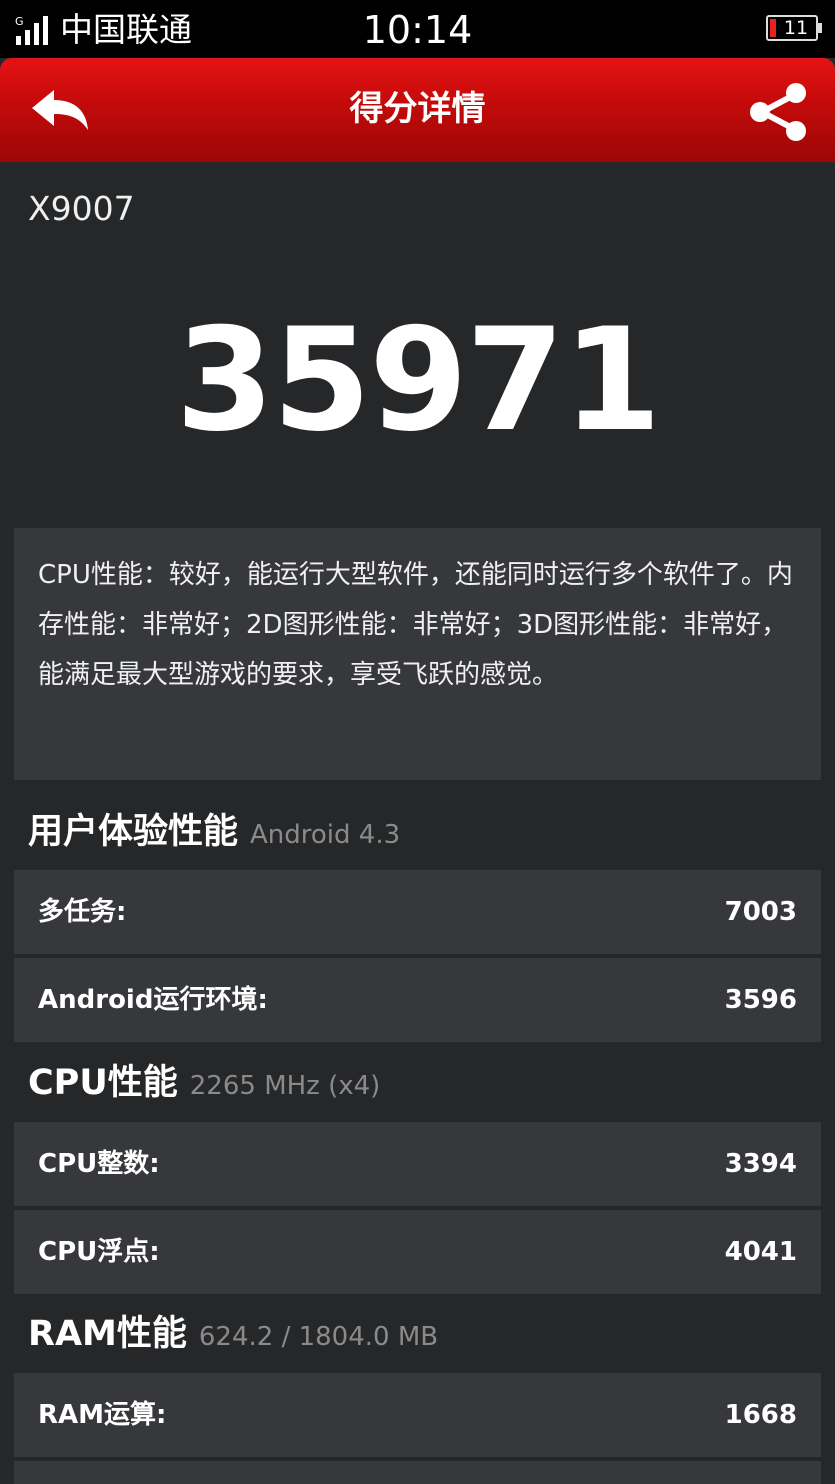 The height and width of the screenshot is (1484, 835). I want to click on section-header-ux: 用户体验性能 Android 4.3, so click(214, 832).